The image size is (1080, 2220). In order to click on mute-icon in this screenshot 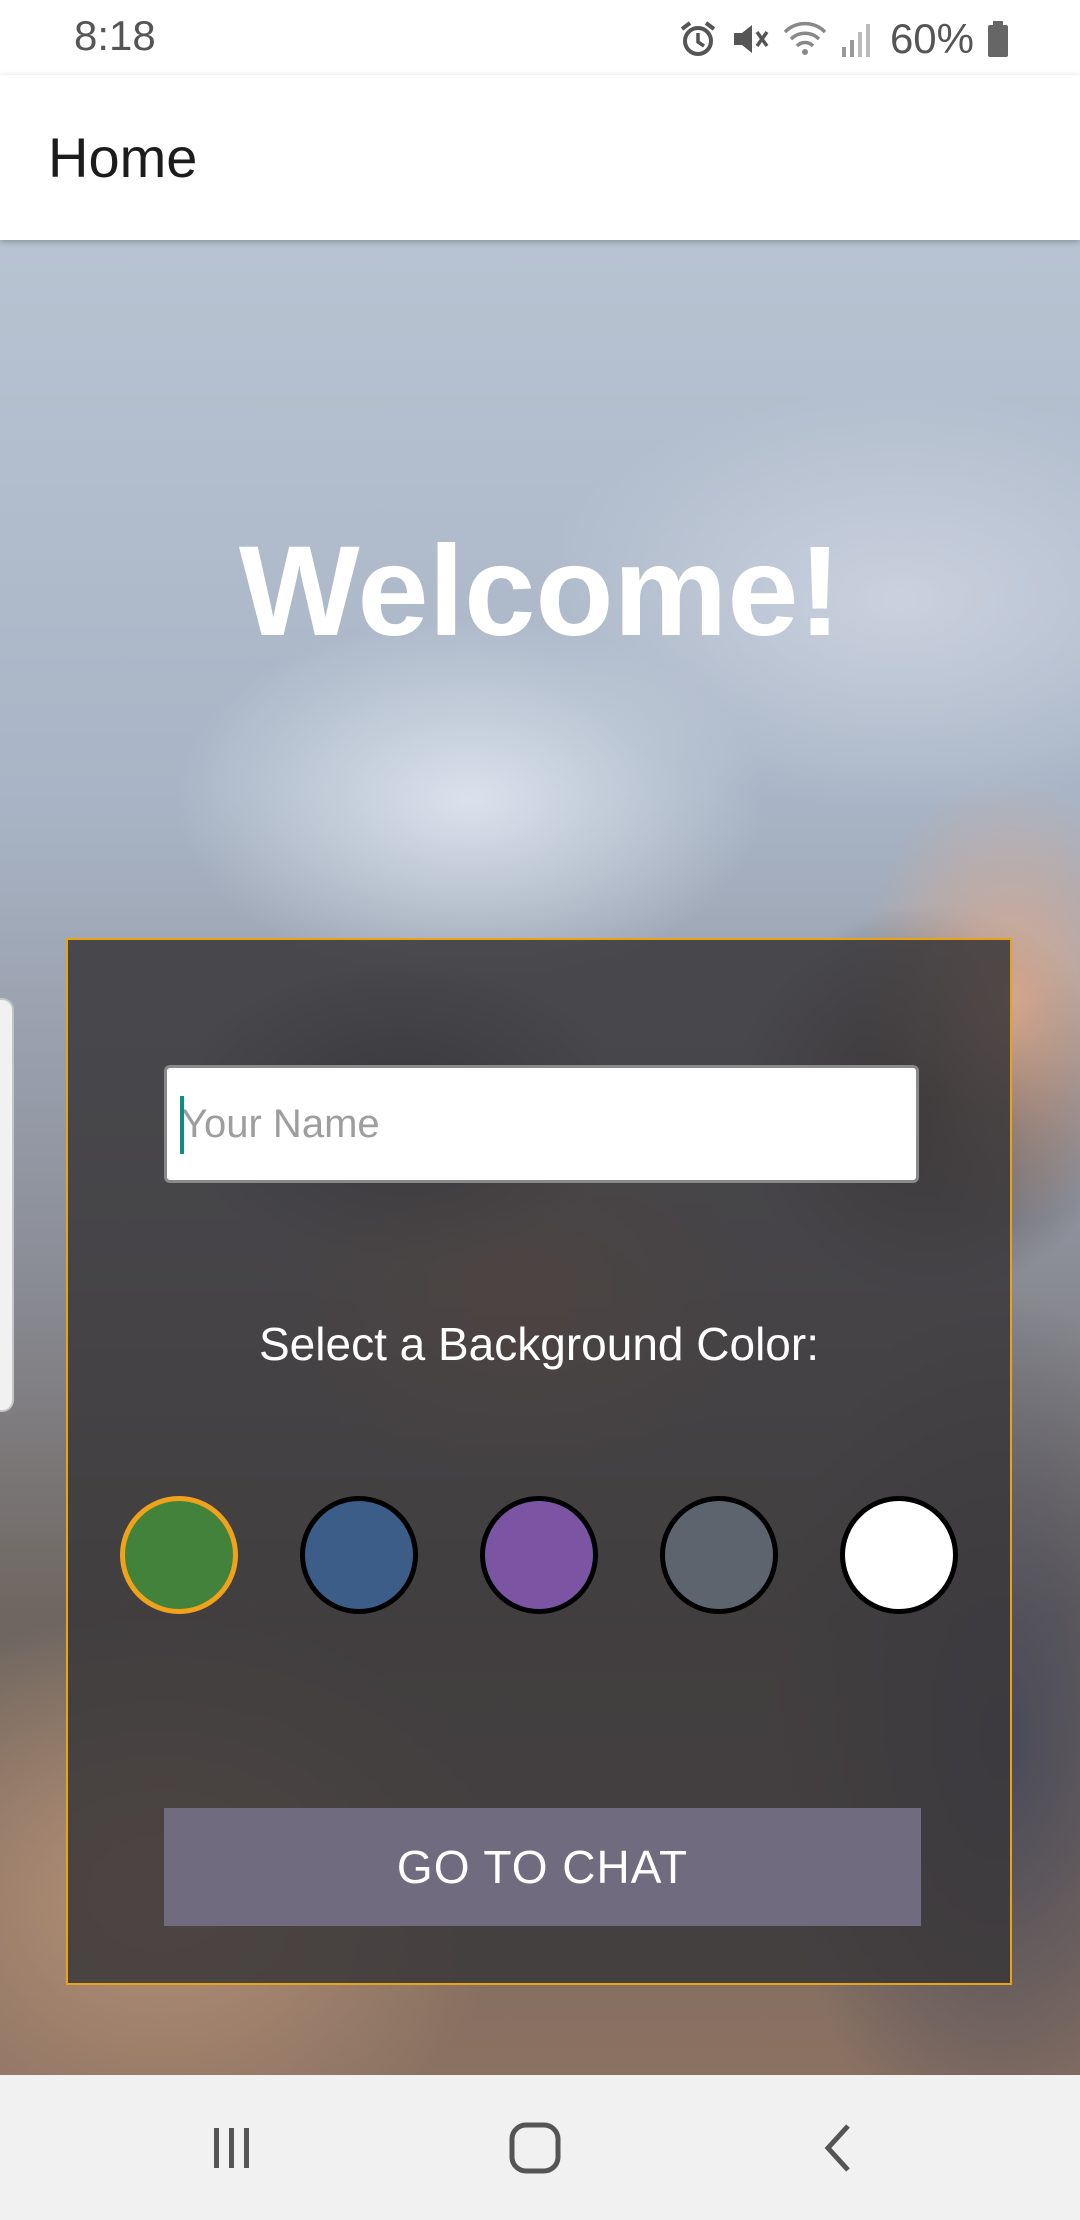, I will do `click(750, 39)`.